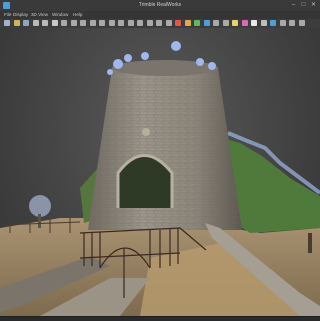 The image size is (320, 321). I want to click on tools-icon, so click(282, 23).